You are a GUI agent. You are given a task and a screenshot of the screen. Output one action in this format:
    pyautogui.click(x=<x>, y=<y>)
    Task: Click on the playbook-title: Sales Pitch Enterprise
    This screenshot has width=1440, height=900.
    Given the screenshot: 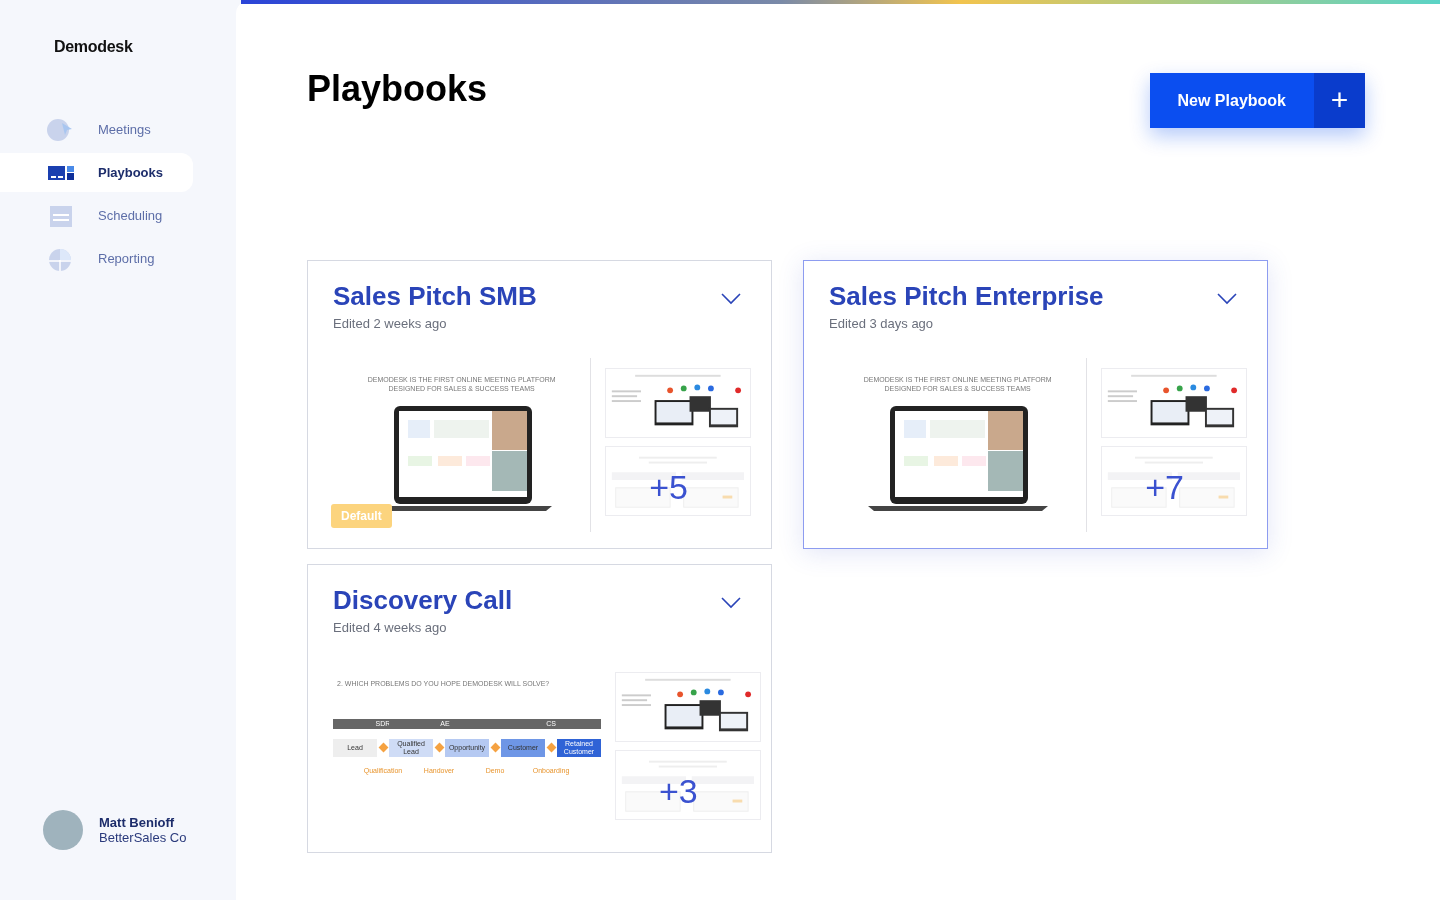 What is the action you would take?
    pyautogui.click(x=966, y=296)
    